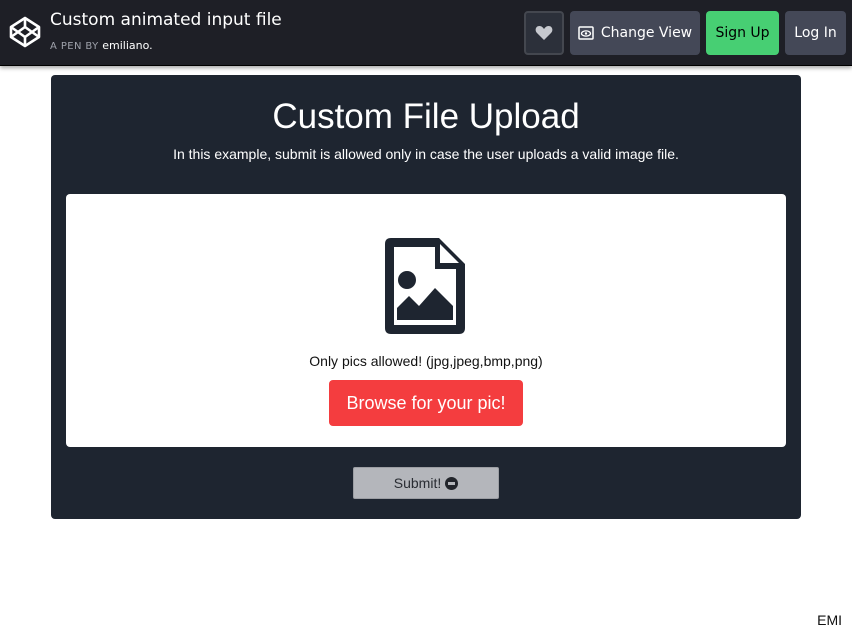 The height and width of the screenshot is (640, 852). Describe the element at coordinates (815, 33) in the screenshot. I see `log-in-button: Log In` at that location.